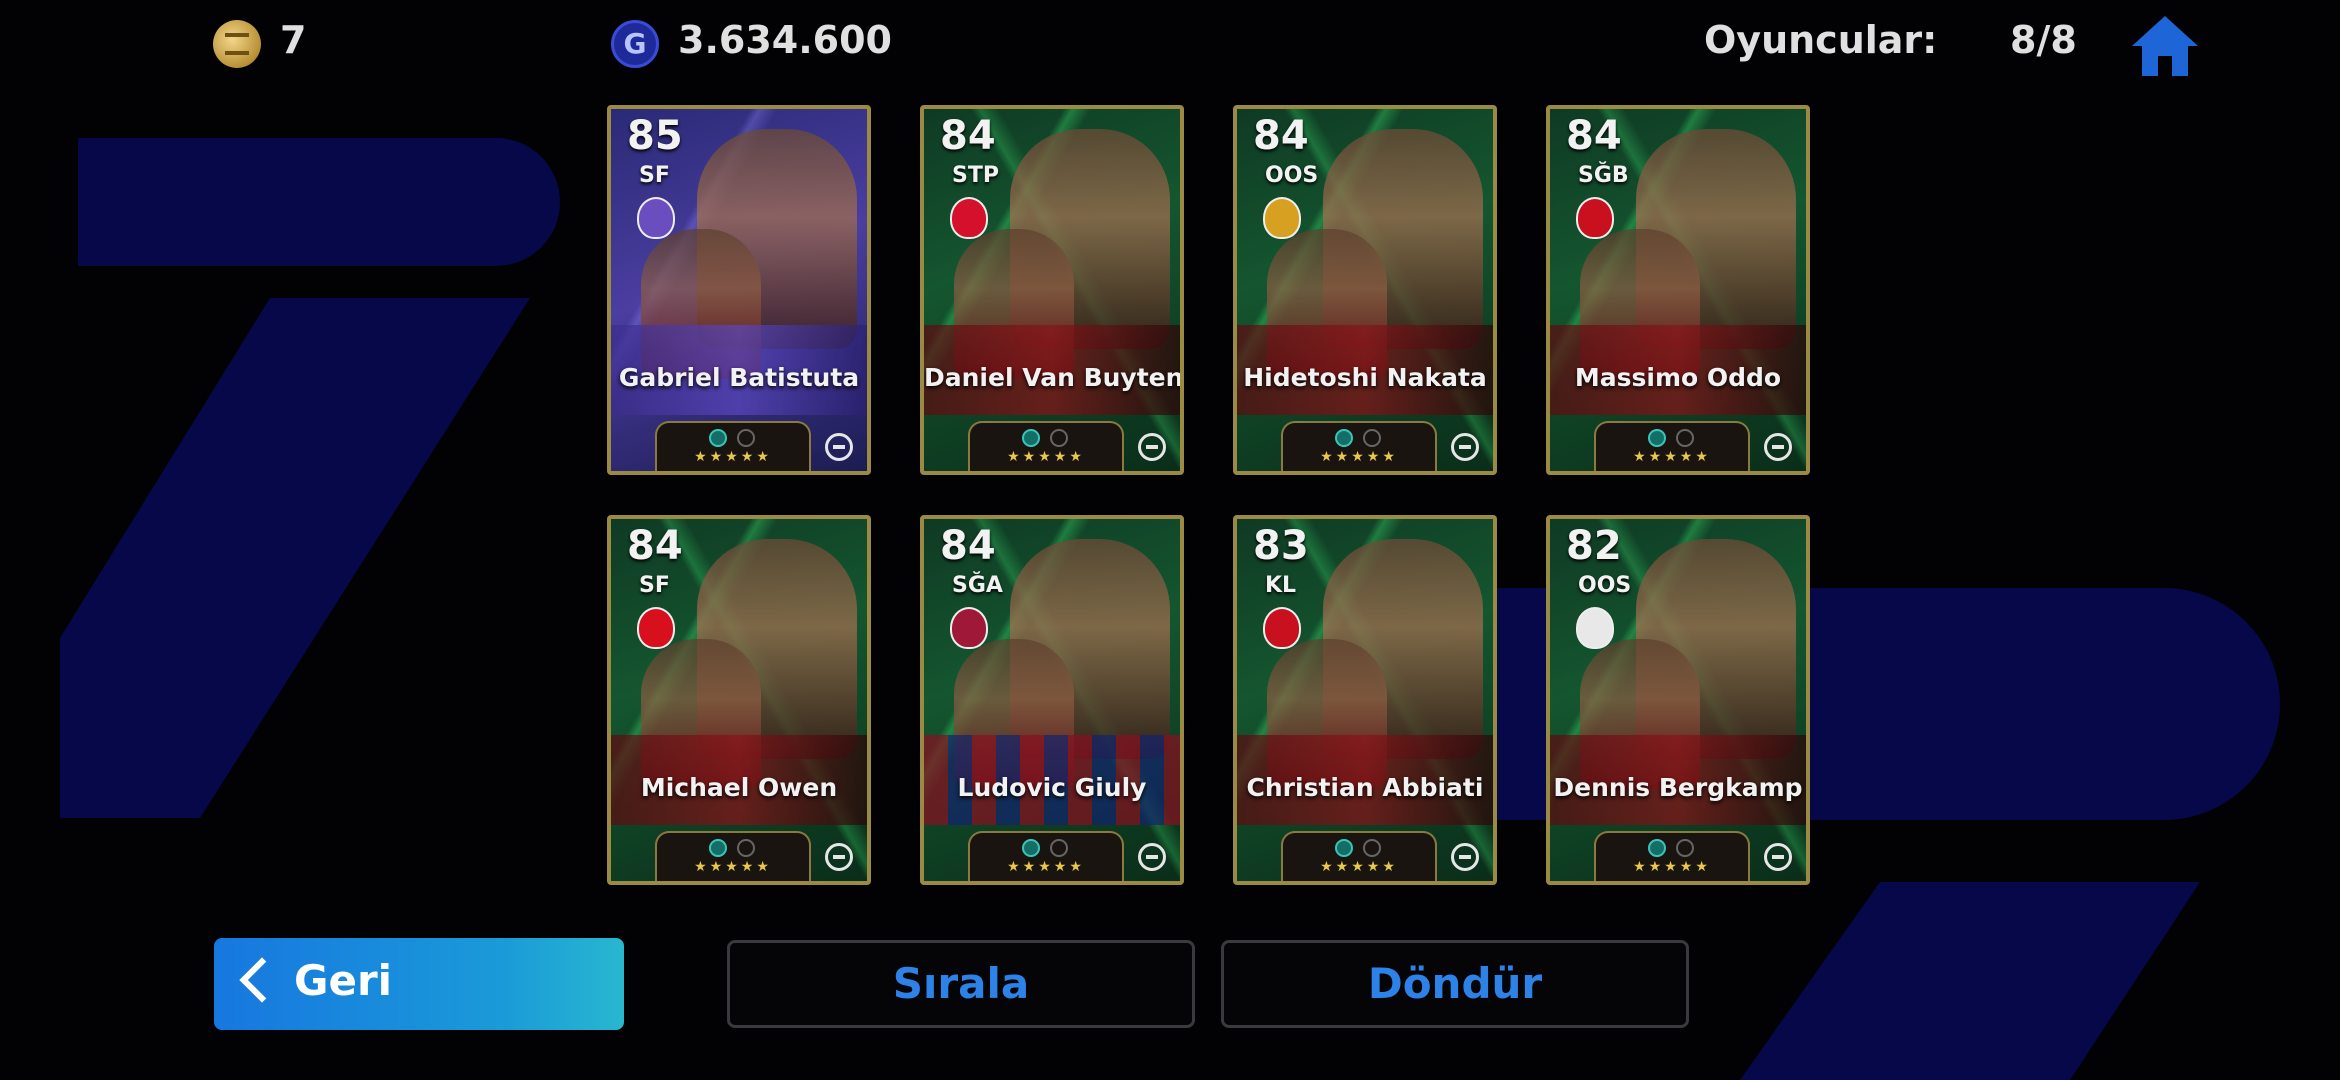 The height and width of the screenshot is (1080, 2340). I want to click on chevron-left-icon, so click(262, 980).